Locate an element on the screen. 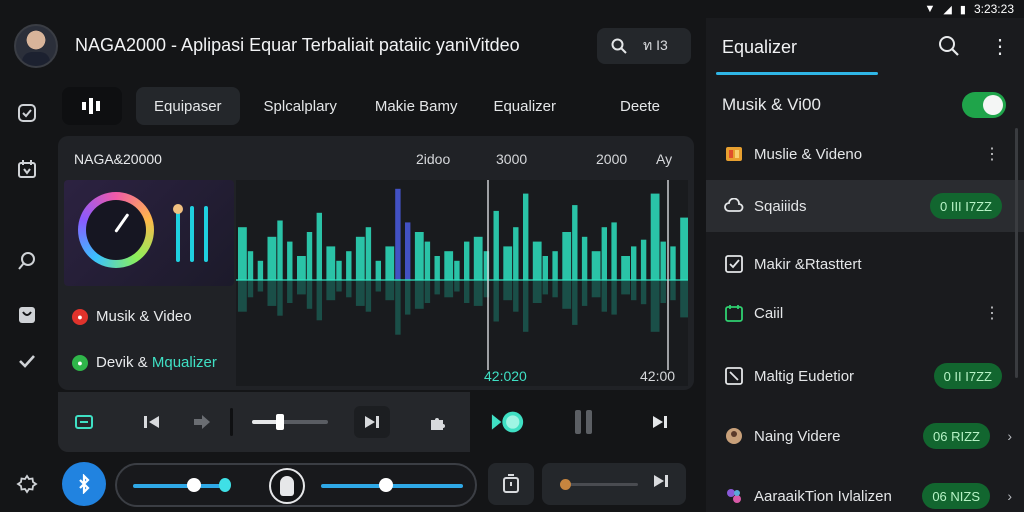 The width and height of the screenshot is (1024, 512). wifi-icon: ▼ is located at coordinates (930, 9).